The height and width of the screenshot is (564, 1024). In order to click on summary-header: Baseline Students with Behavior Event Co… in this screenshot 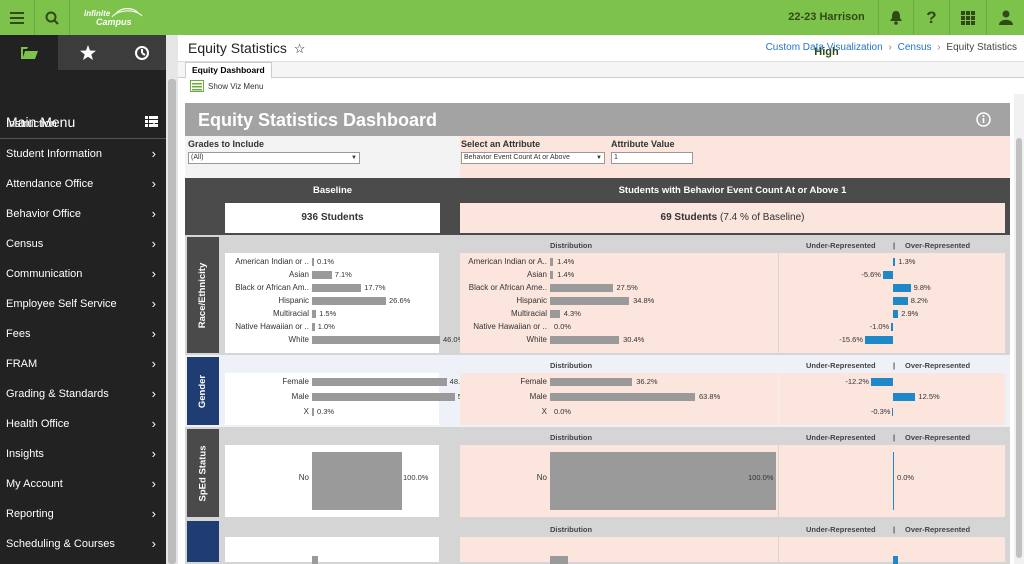, I will do `click(597, 206)`.